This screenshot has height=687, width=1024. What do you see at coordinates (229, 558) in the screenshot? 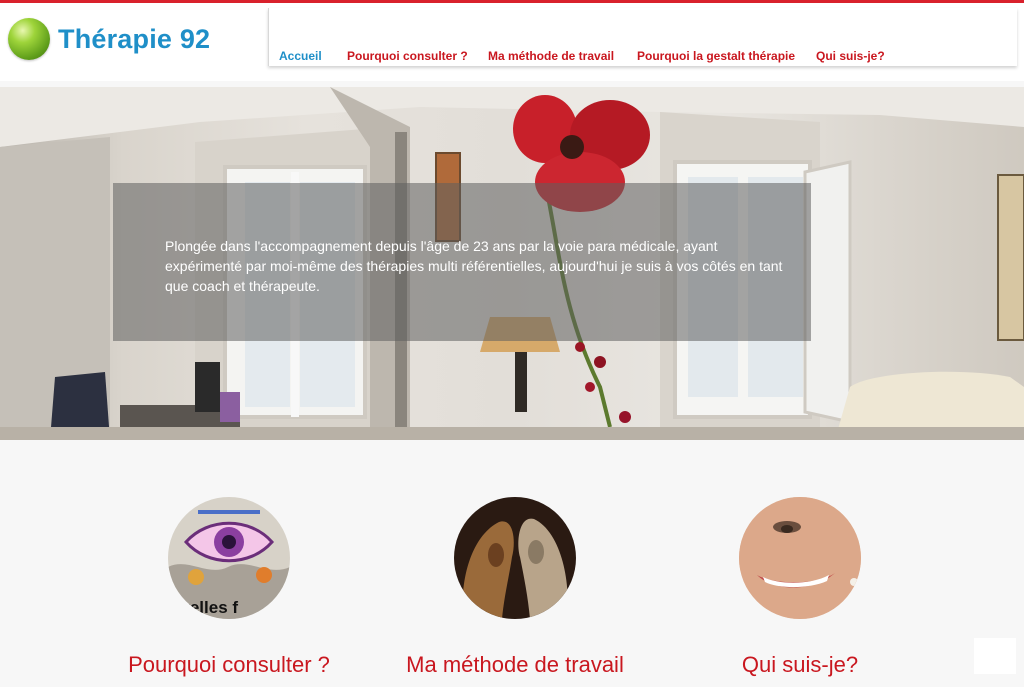
I see `eye-illustration-image: uvelles f` at bounding box center [229, 558].